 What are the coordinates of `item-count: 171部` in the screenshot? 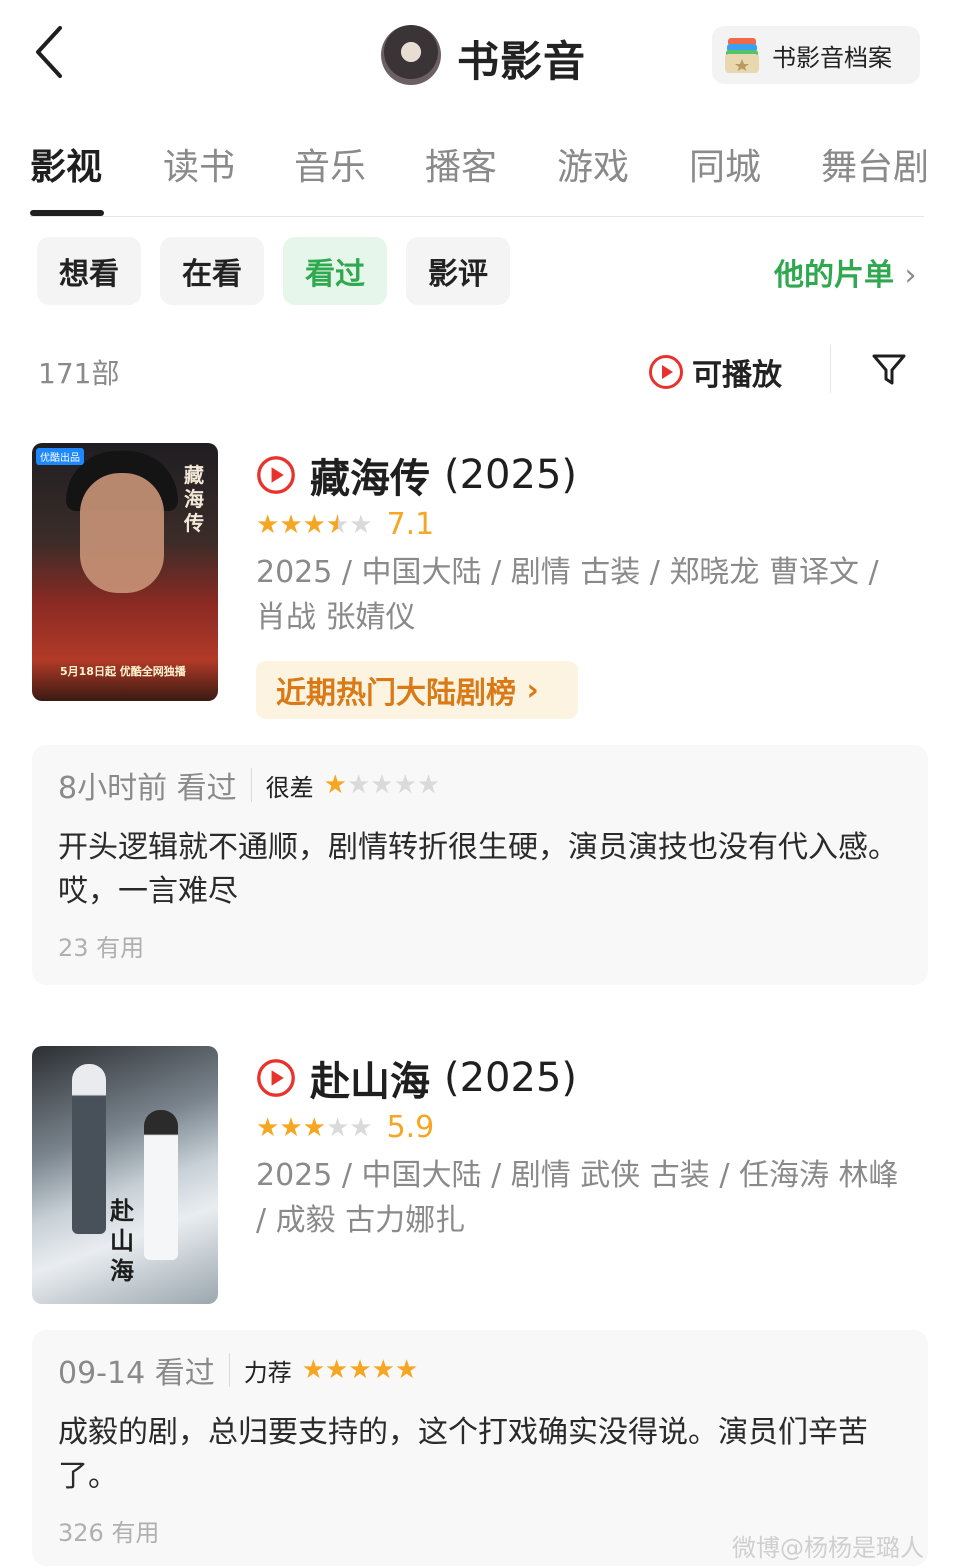 It's located at (79, 373).